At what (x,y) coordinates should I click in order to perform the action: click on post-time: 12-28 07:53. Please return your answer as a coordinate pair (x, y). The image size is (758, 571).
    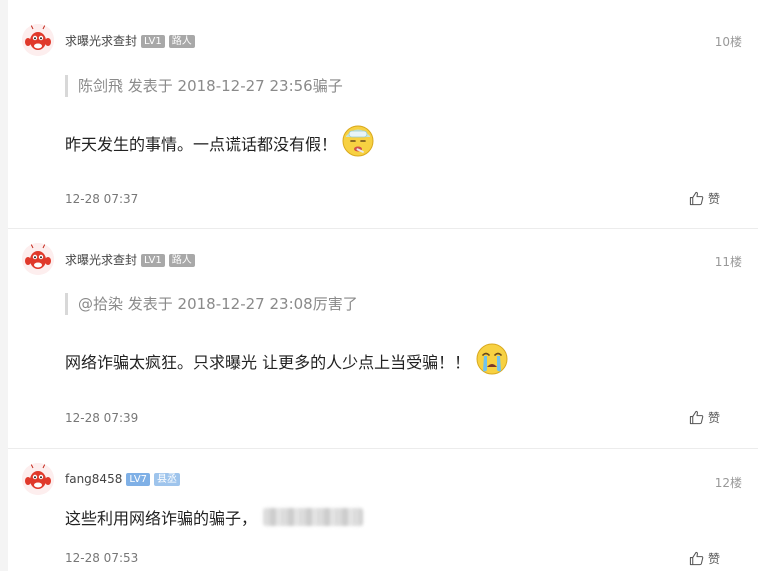
    Looking at the image, I should click on (102, 558).